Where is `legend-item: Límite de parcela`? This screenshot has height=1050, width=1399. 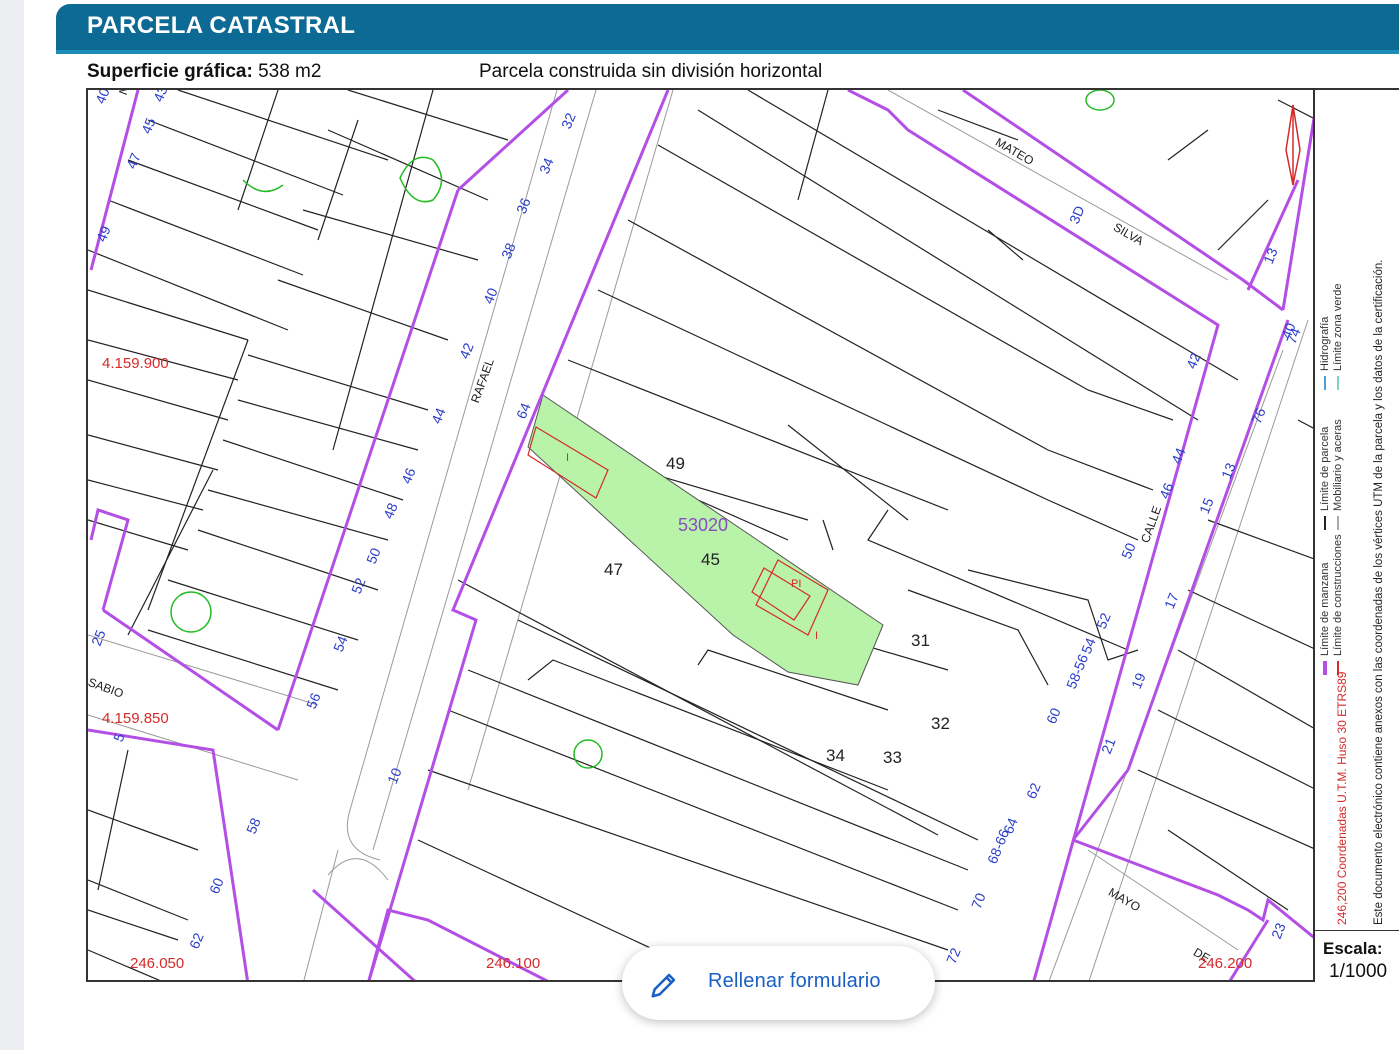 legend-item: Límite de parcela is located at coordinates (1325, 478).